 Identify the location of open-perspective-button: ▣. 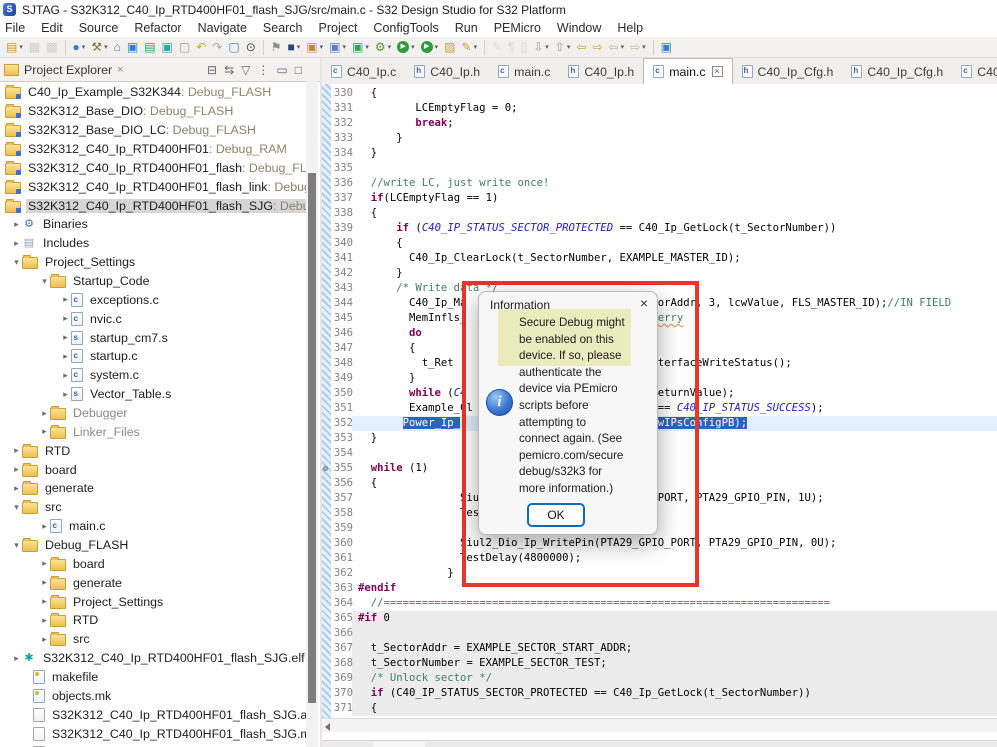
(666, 47).